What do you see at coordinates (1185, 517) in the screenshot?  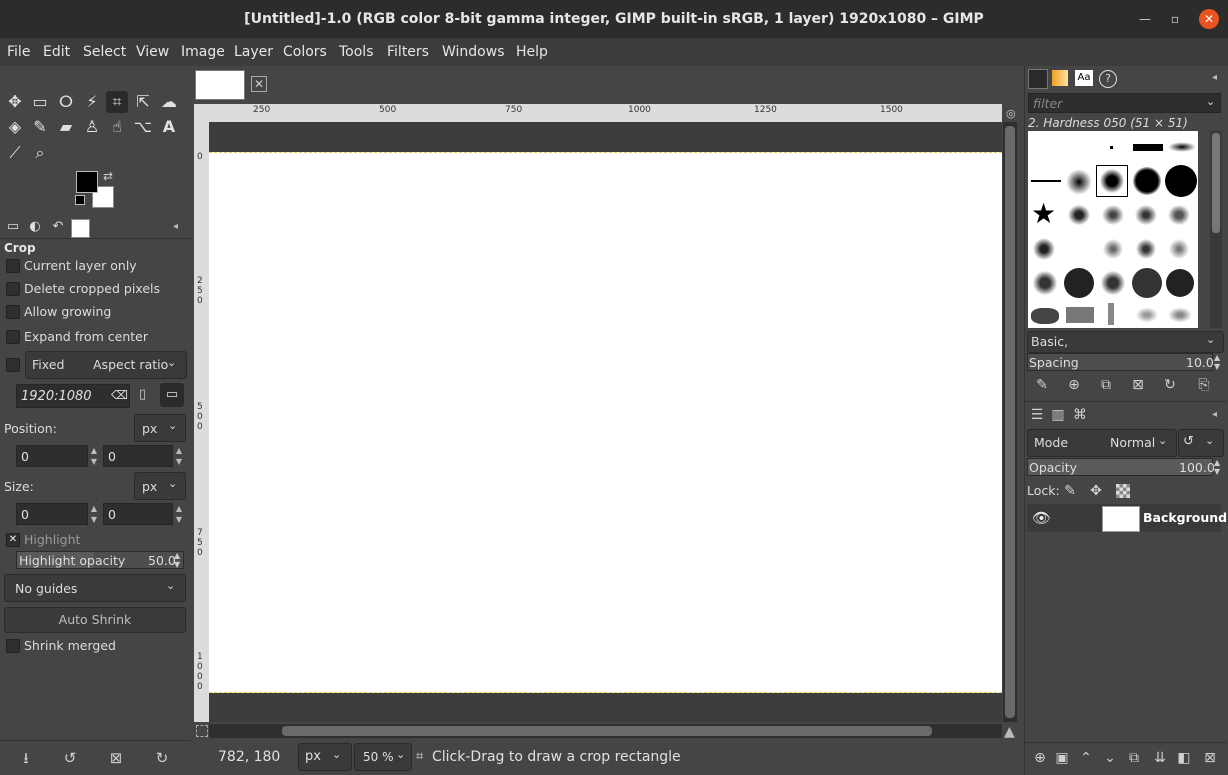 I see `layer-name: Background` at bounding box center [1185, 517].